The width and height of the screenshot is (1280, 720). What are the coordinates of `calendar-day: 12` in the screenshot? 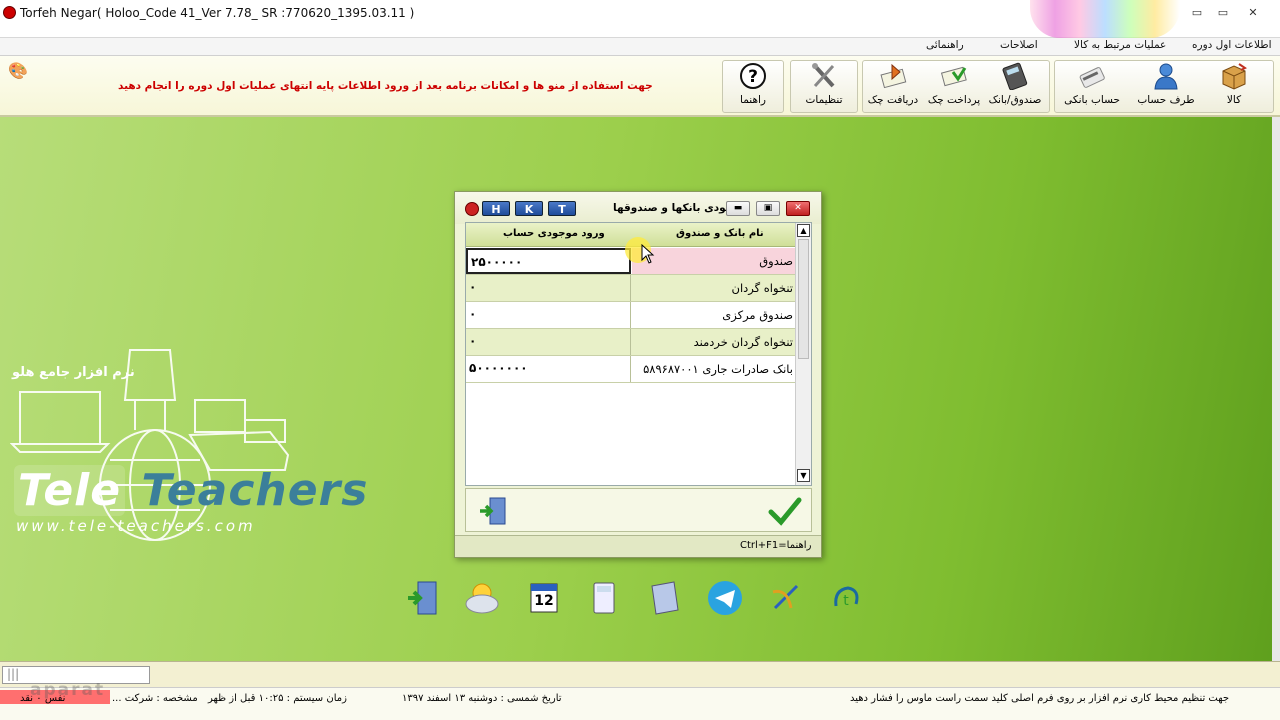 It's located at (544, 601).